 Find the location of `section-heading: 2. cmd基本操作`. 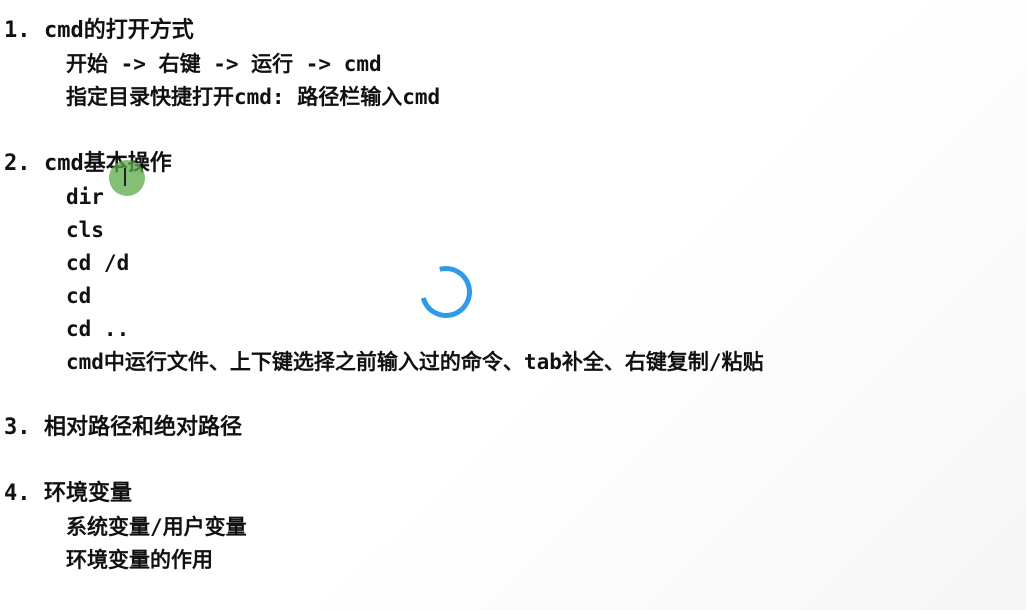

section-heading: 2. cmd基本操作 is located at coordinates (88, 164).